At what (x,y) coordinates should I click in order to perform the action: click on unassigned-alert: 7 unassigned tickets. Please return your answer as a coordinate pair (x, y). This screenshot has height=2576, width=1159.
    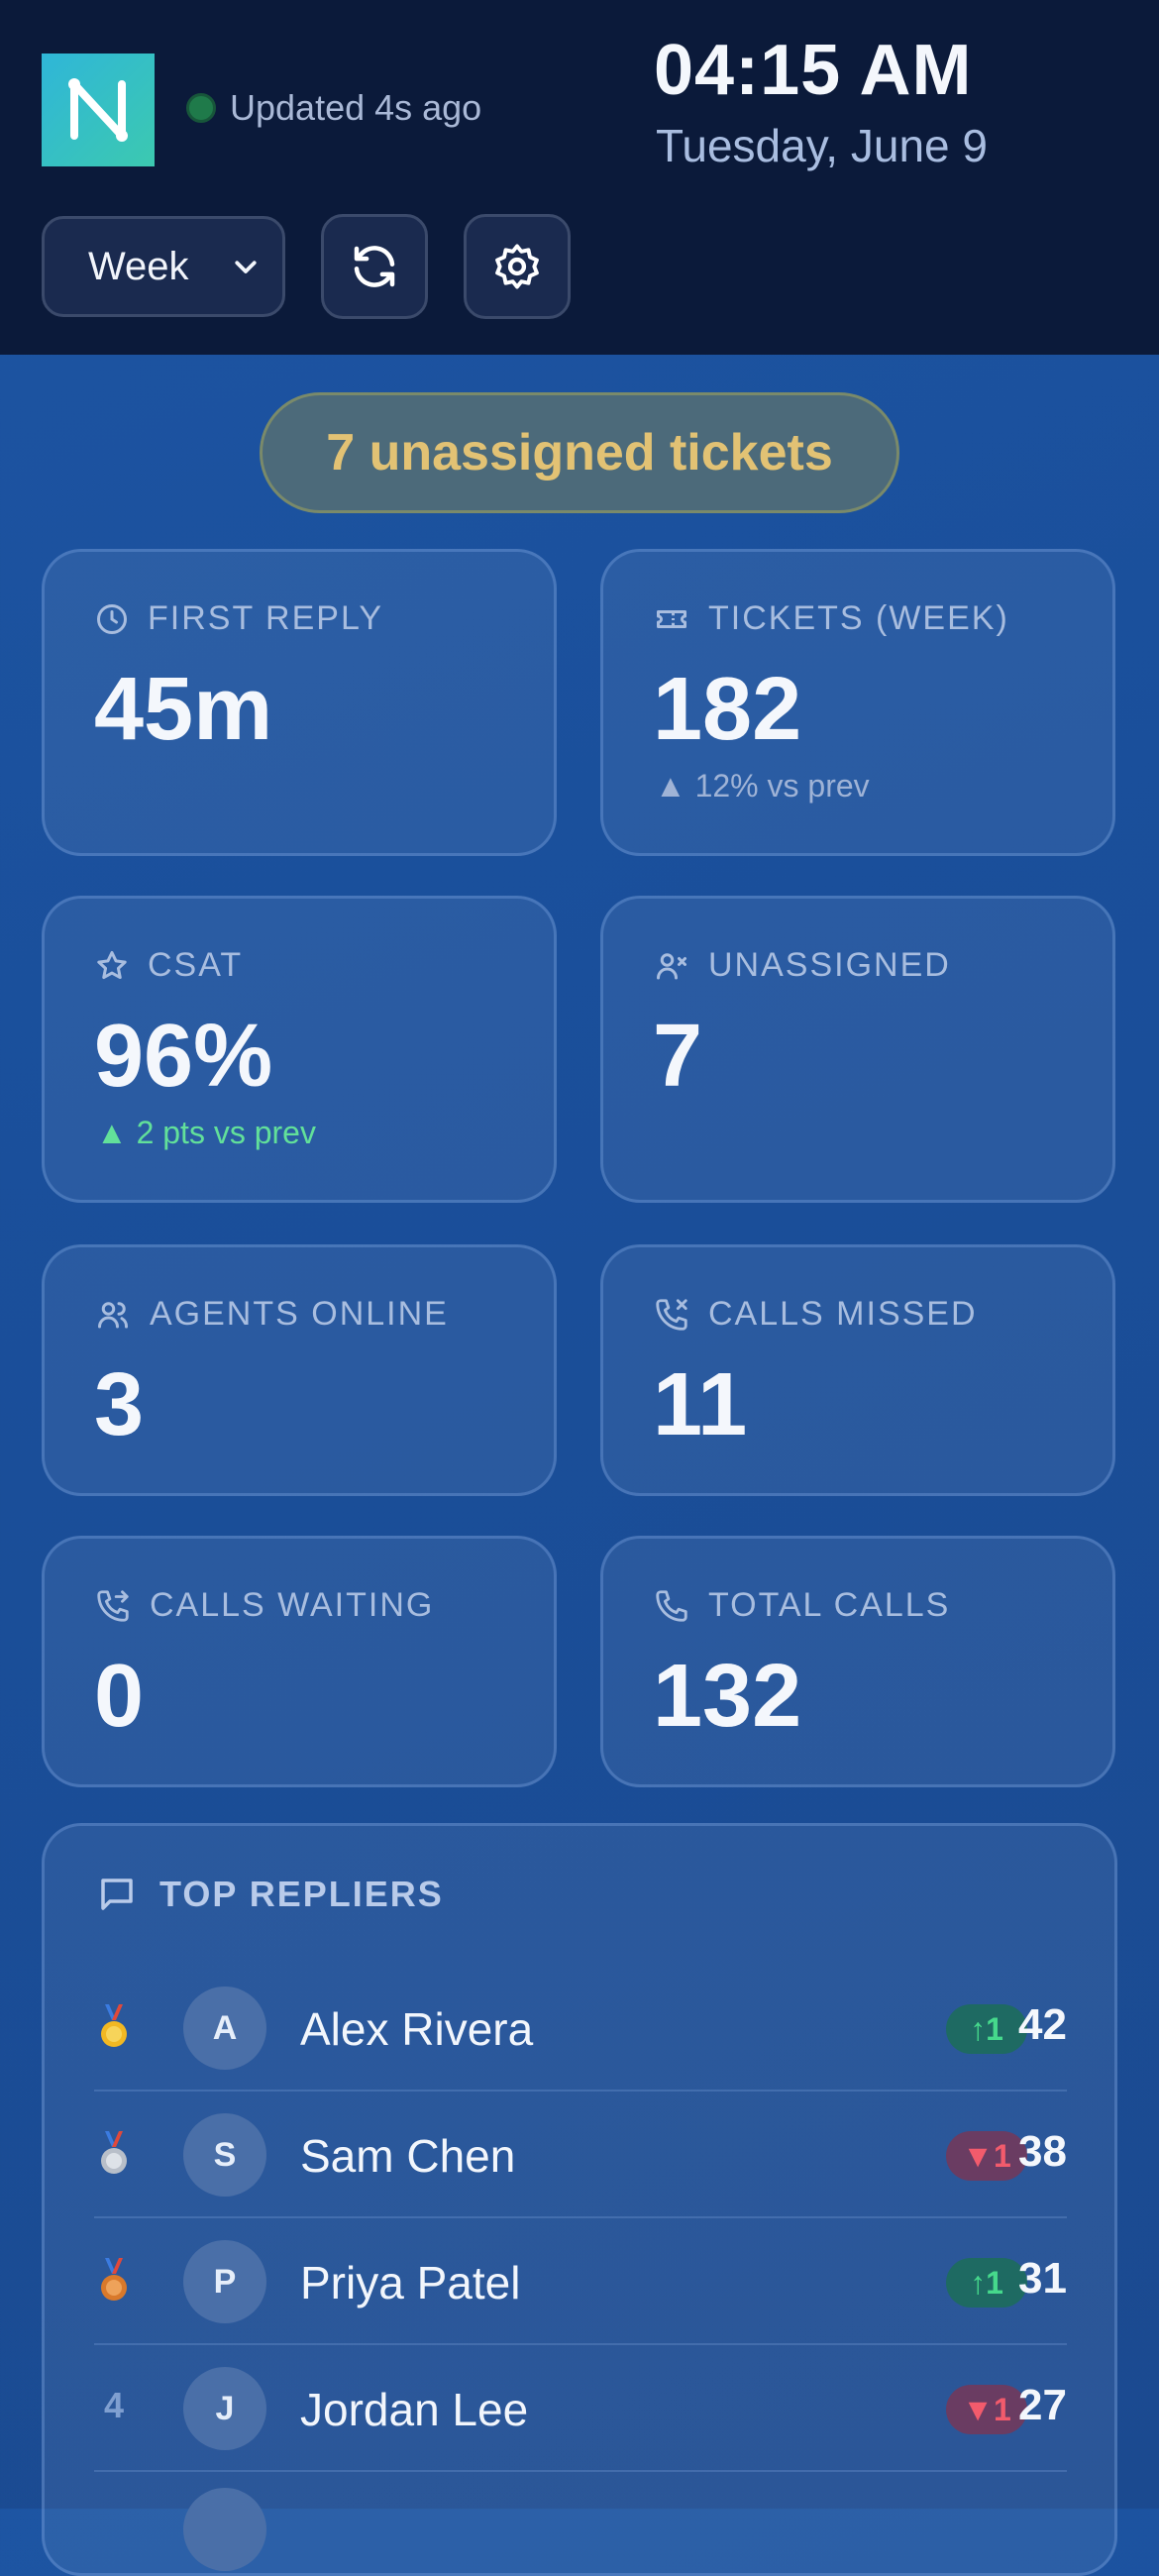
    Looking at the image, I should click on (579, 453).